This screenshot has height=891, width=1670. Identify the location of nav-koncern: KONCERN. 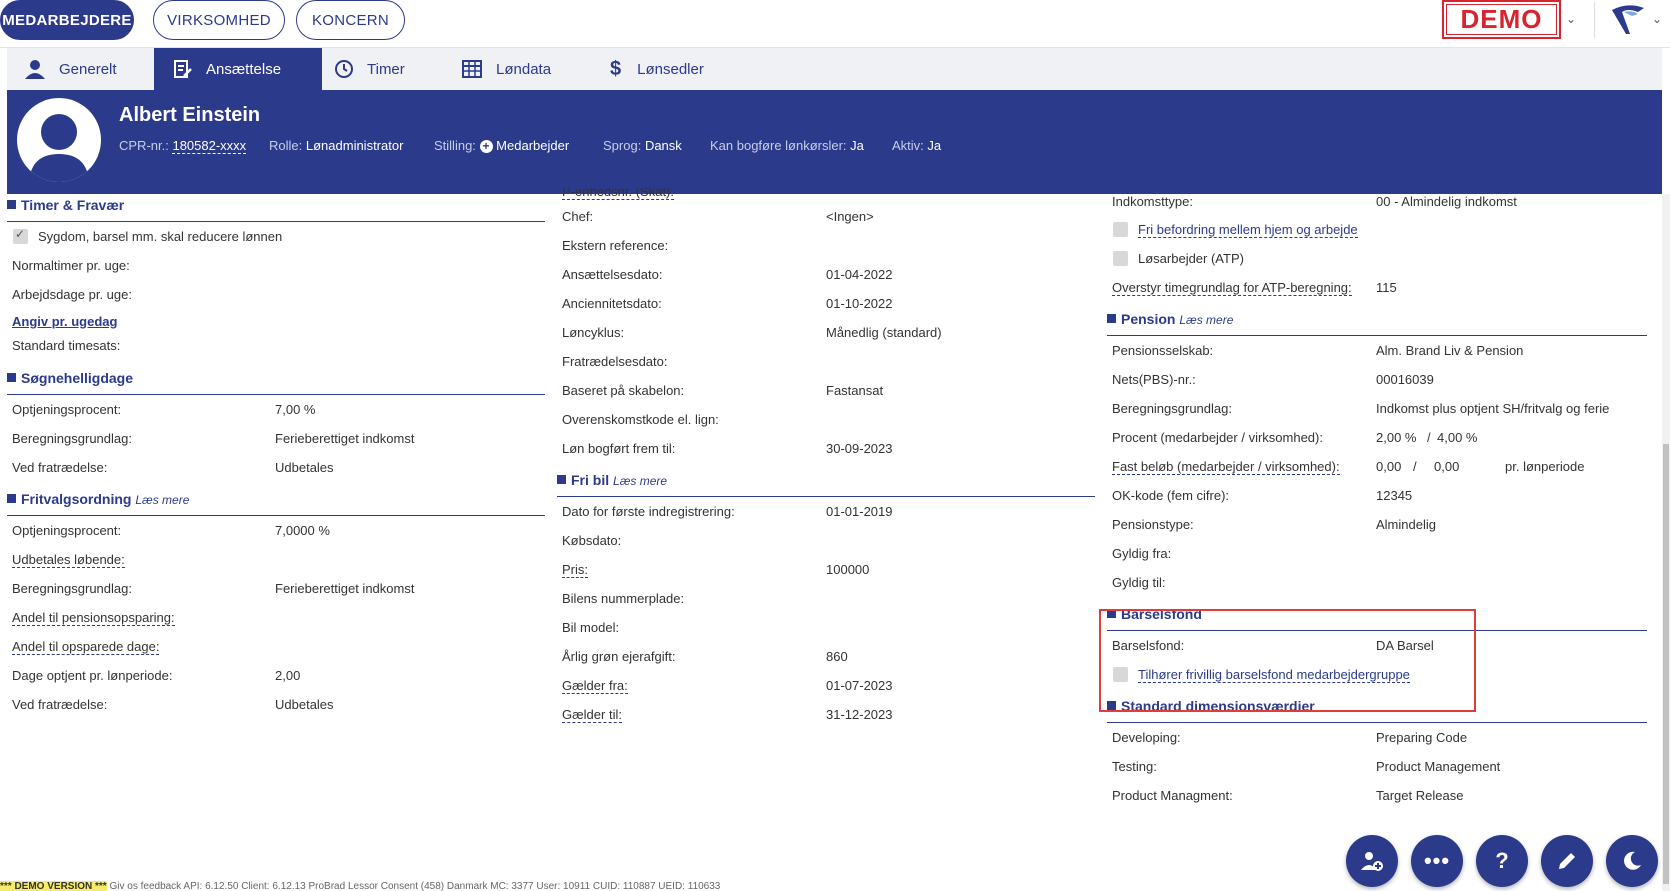
(350, 20).